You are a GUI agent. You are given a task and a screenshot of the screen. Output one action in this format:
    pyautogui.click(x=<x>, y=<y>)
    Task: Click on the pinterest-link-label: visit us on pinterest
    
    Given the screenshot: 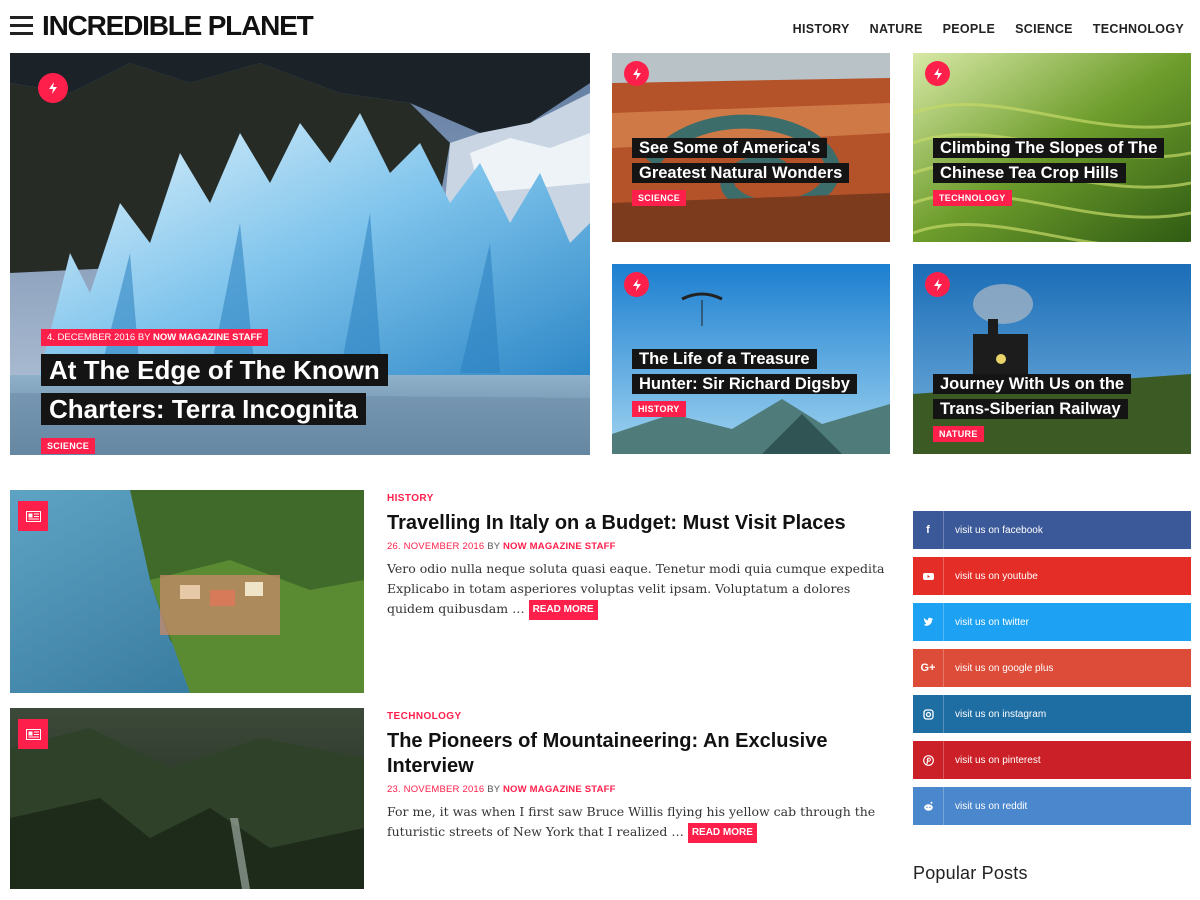 What is the action you would take?
    pyautogui.click(x=998, y=760)
    